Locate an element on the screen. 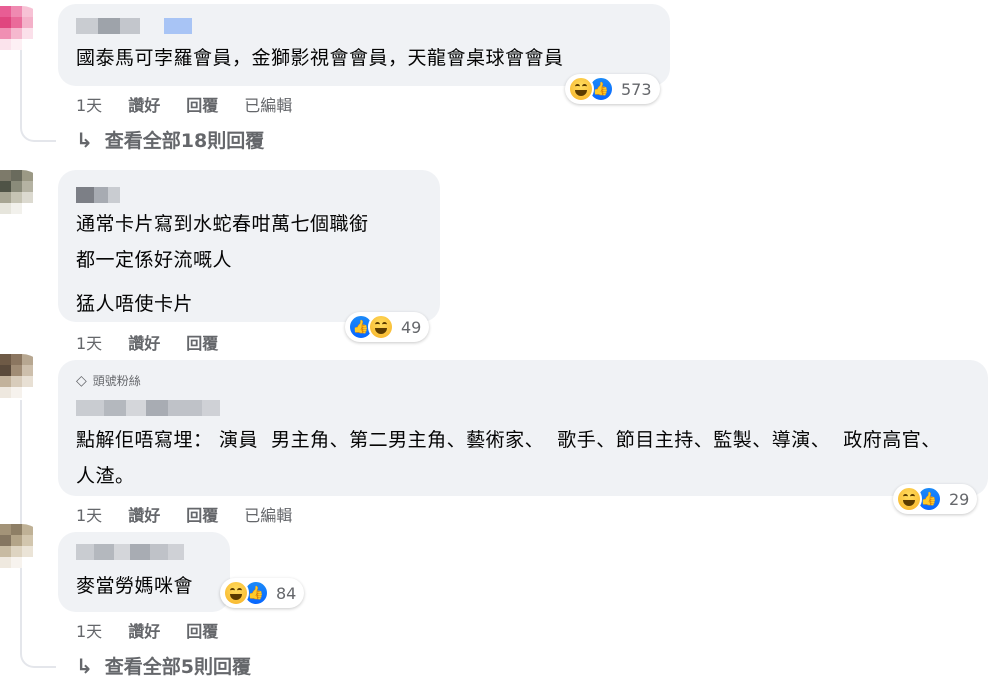 This screenshot has width=1000, height=681. badge-label: 頭號粉絲 is located at coordinates (116, 381).